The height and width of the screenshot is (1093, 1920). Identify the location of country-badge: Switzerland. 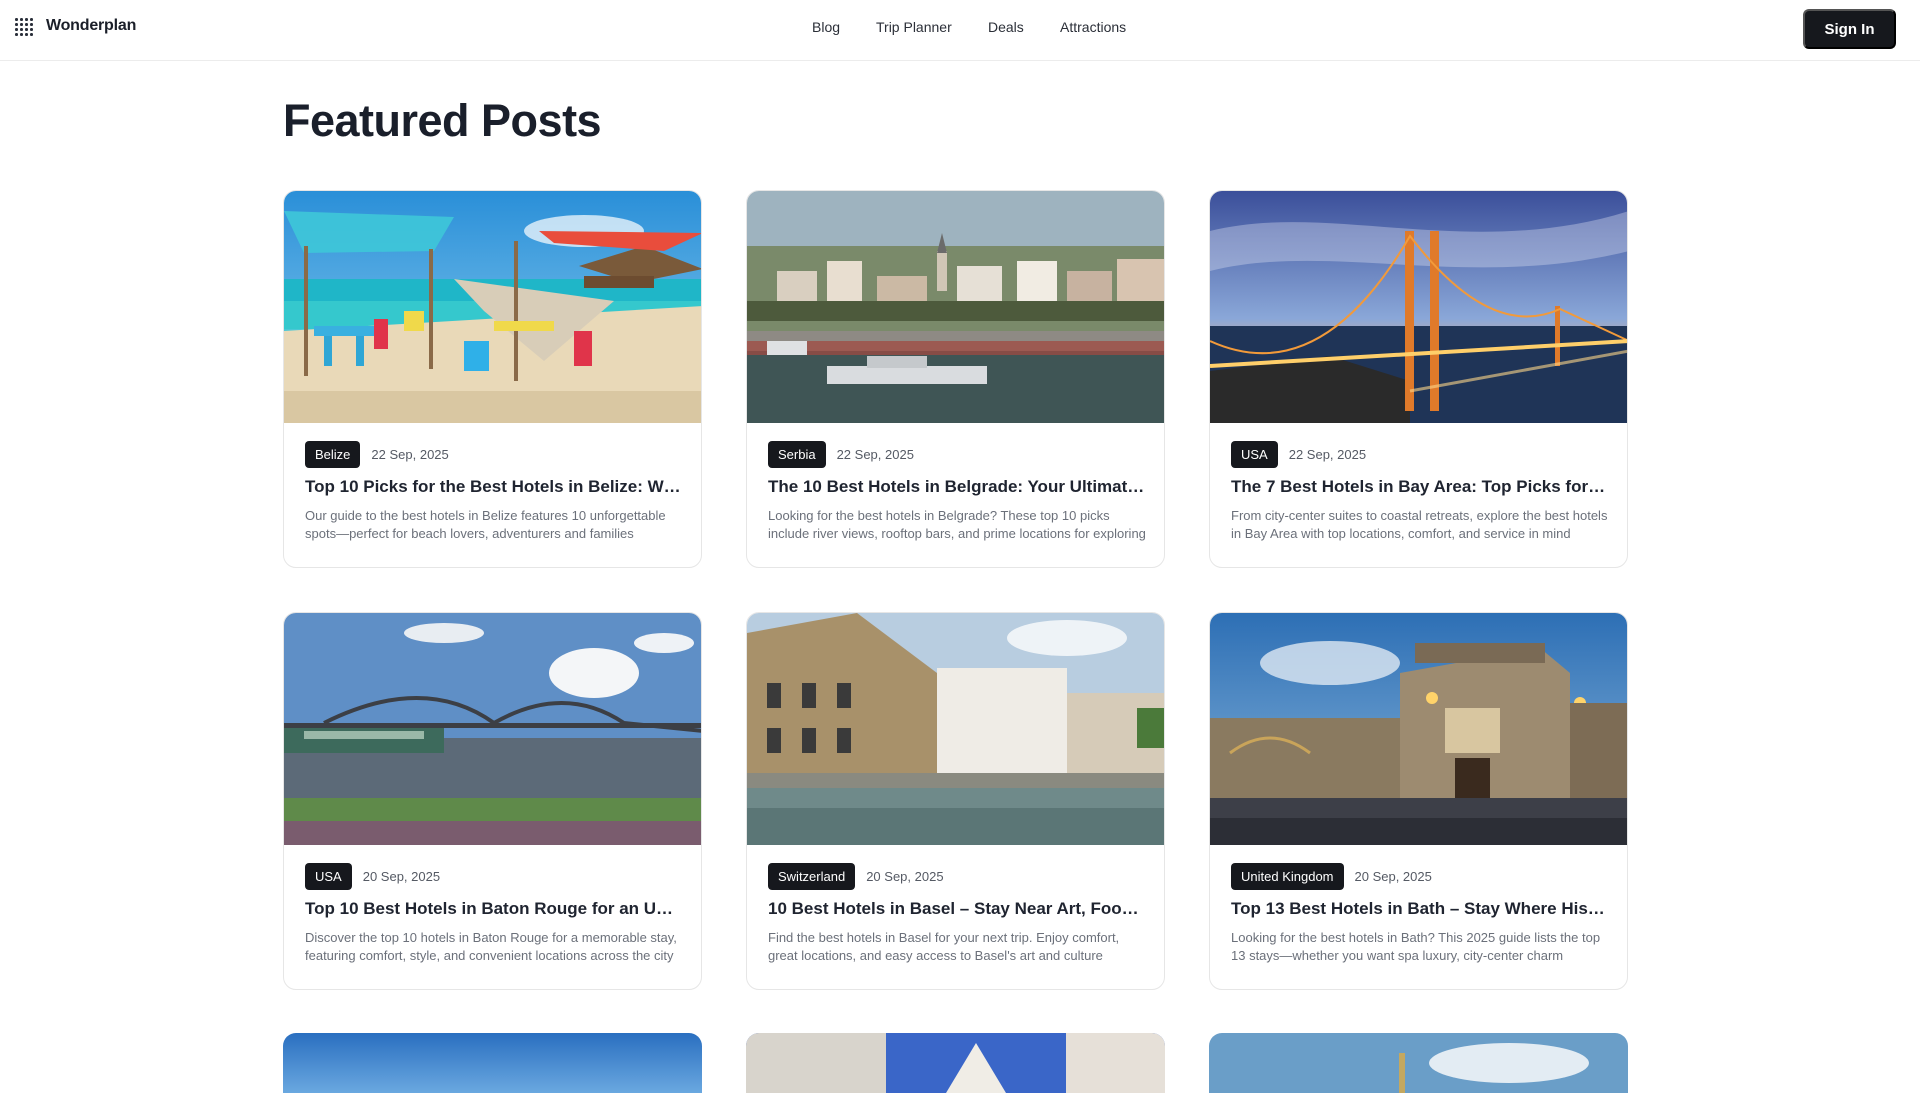
(812, 876).